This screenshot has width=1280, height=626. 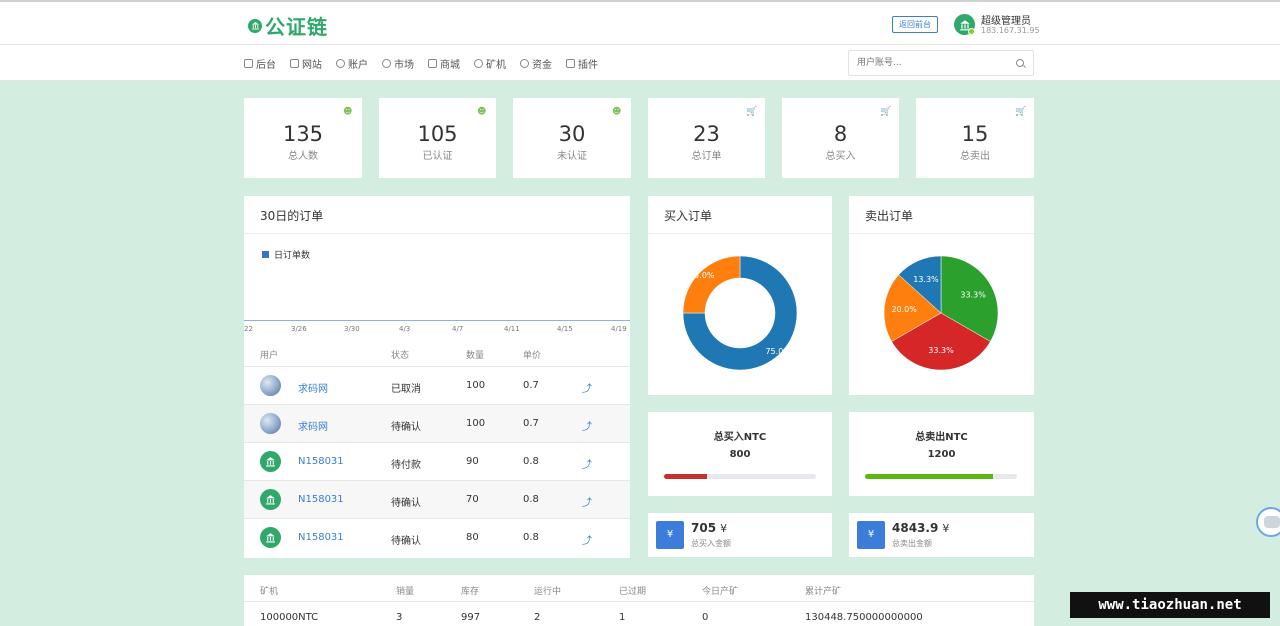 What do you see at coordinates (840, 134) in the screenshot?
I see `stat-value: 8` at bounding box center [840, 134].